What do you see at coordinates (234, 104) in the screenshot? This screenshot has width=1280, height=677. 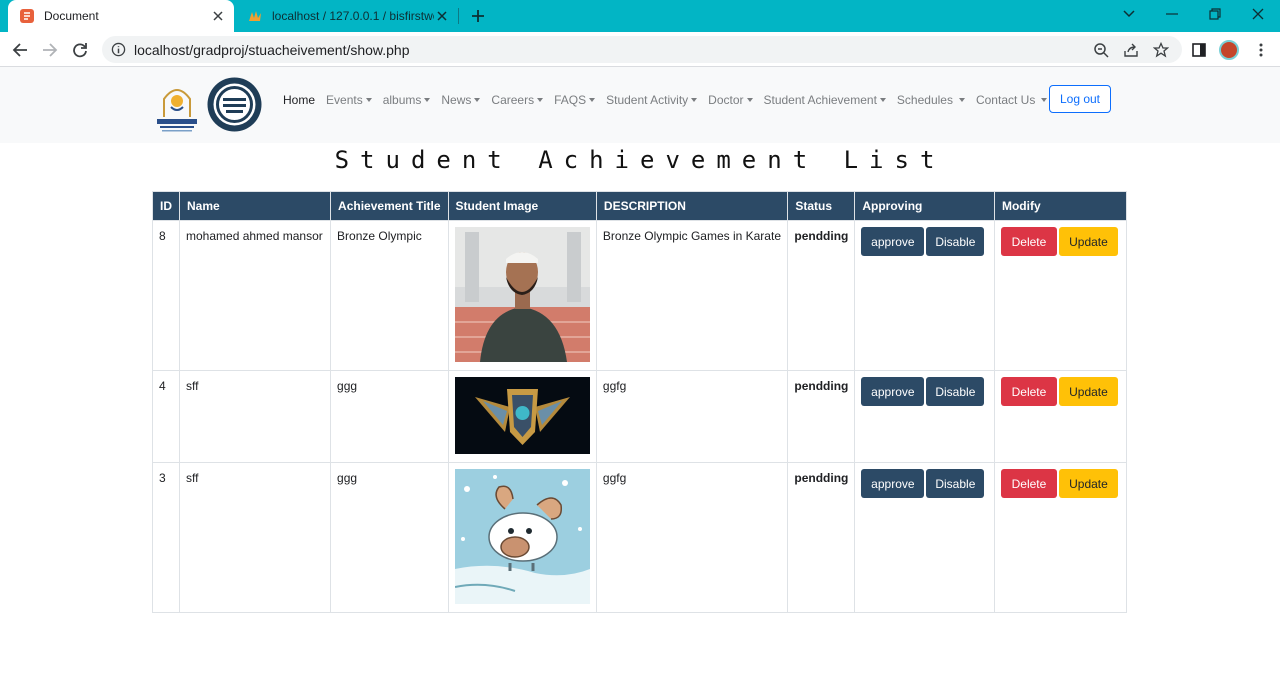 I see `faculty-logo-seal` at bounding box center [234, 104].